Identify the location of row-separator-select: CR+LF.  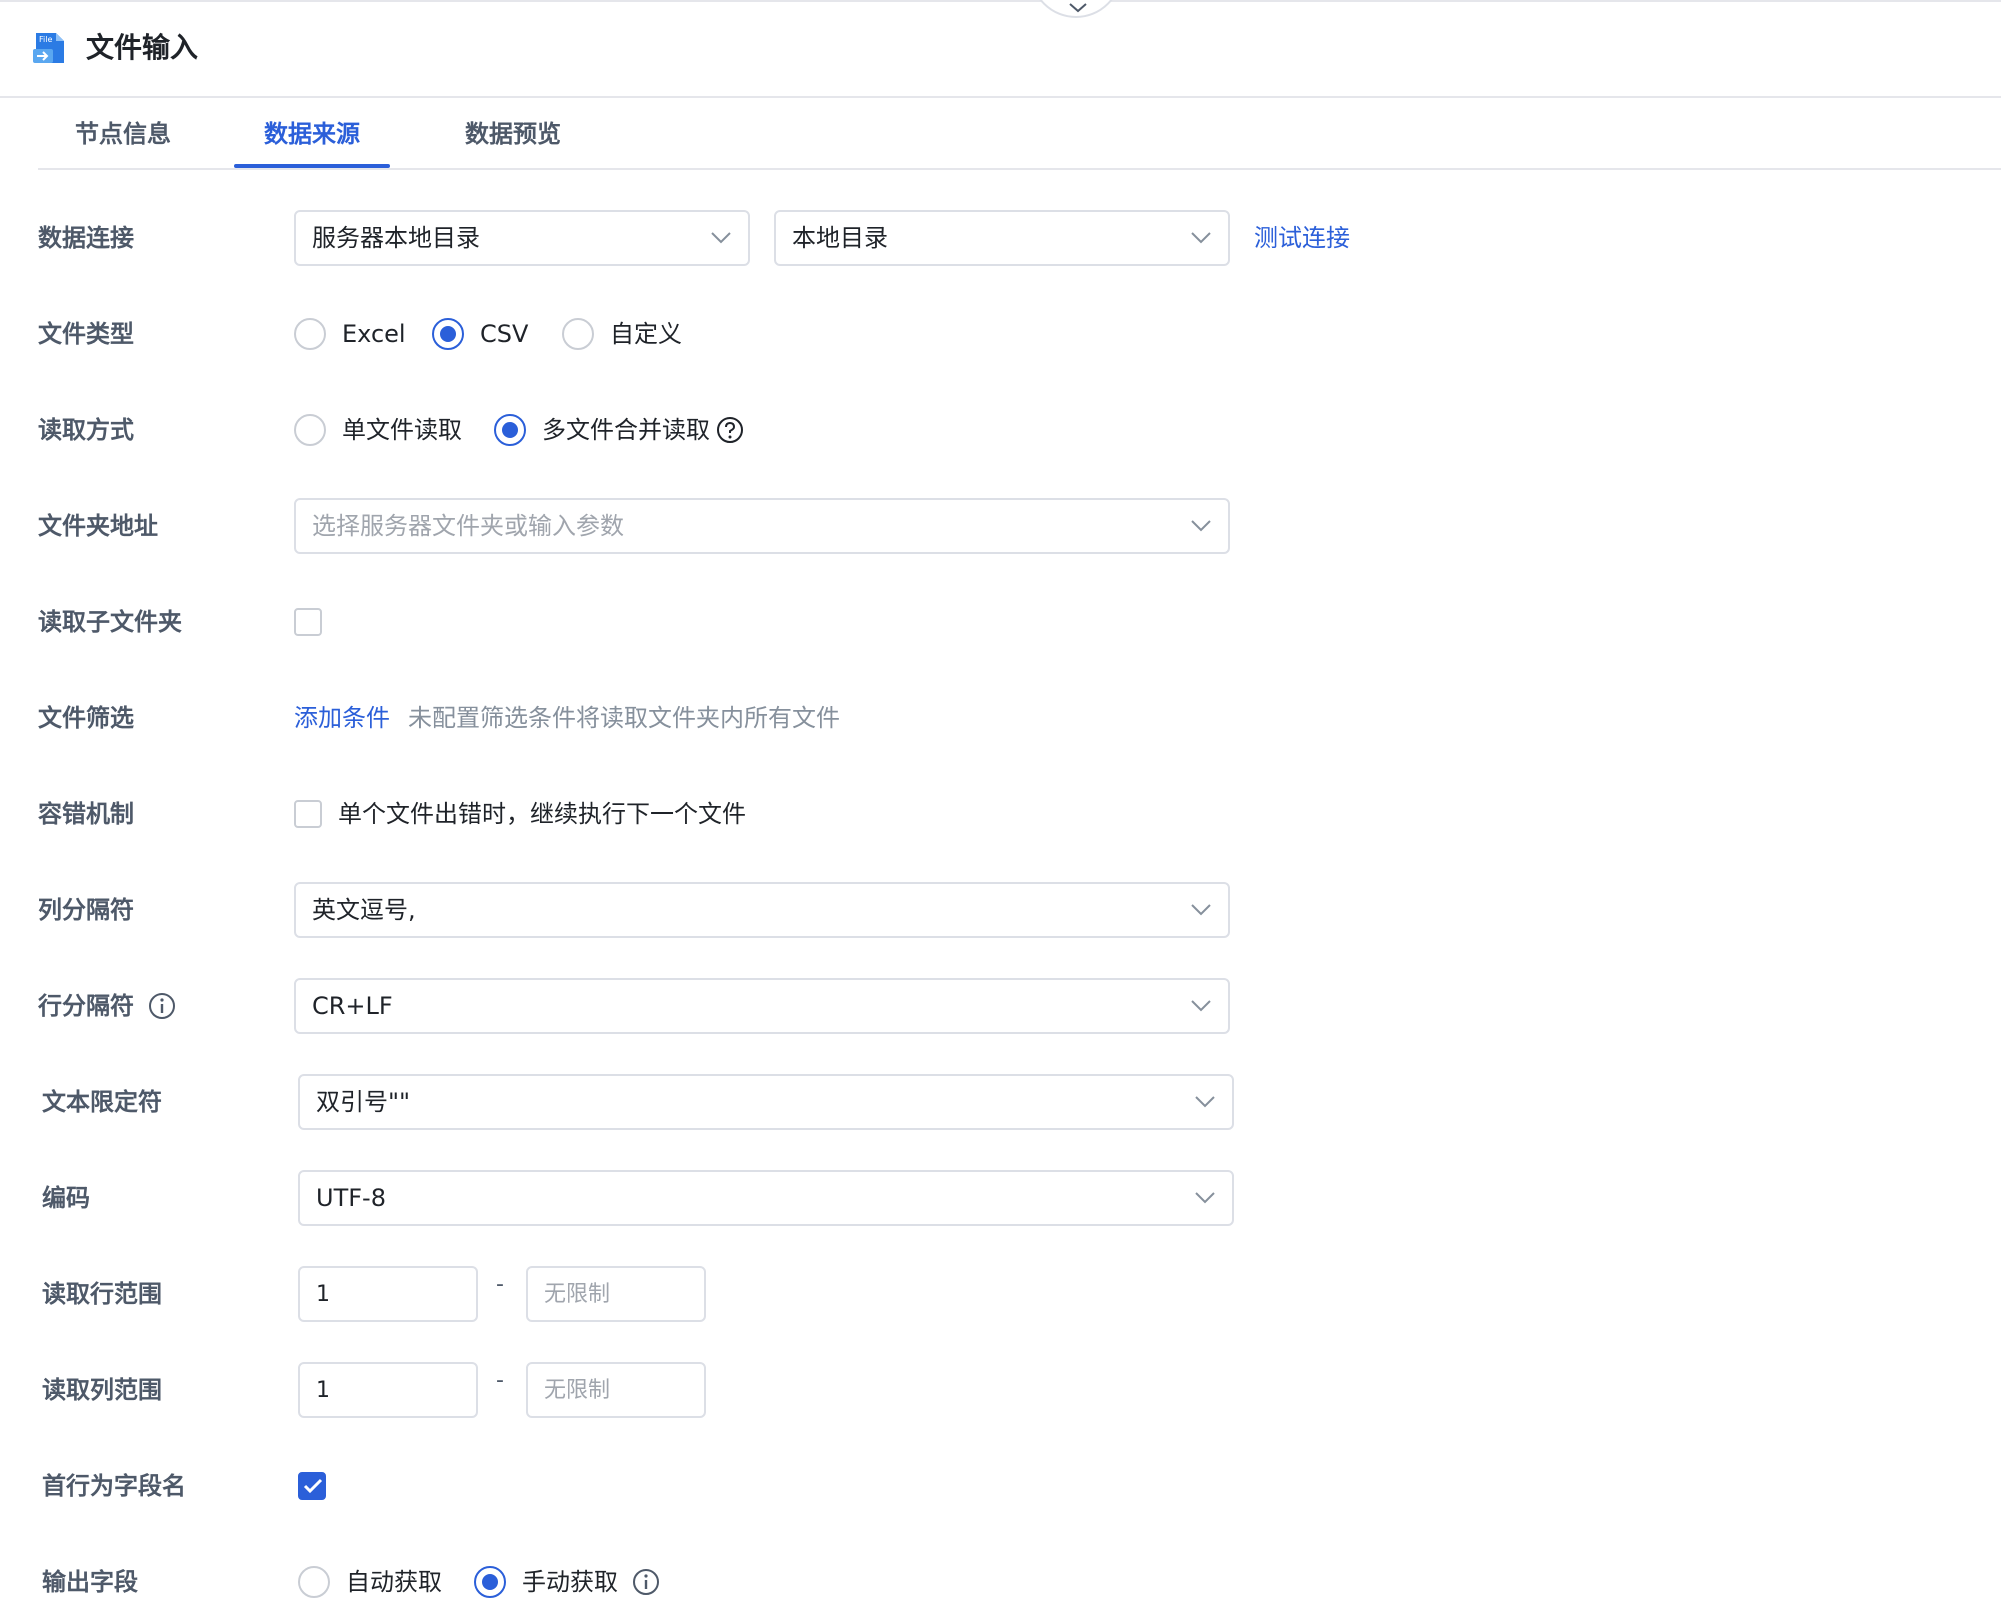
(762, 1006).